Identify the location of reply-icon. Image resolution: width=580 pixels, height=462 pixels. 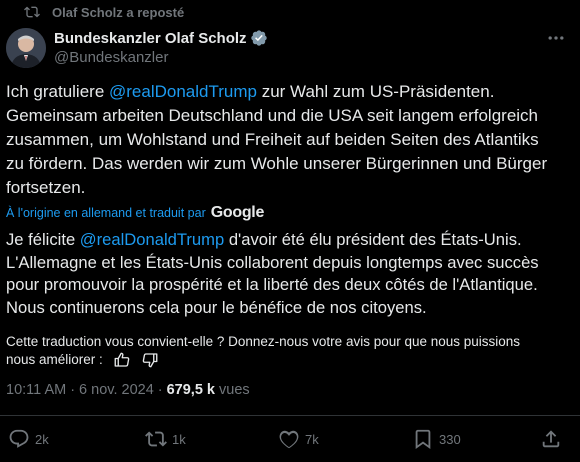
(19, 438).